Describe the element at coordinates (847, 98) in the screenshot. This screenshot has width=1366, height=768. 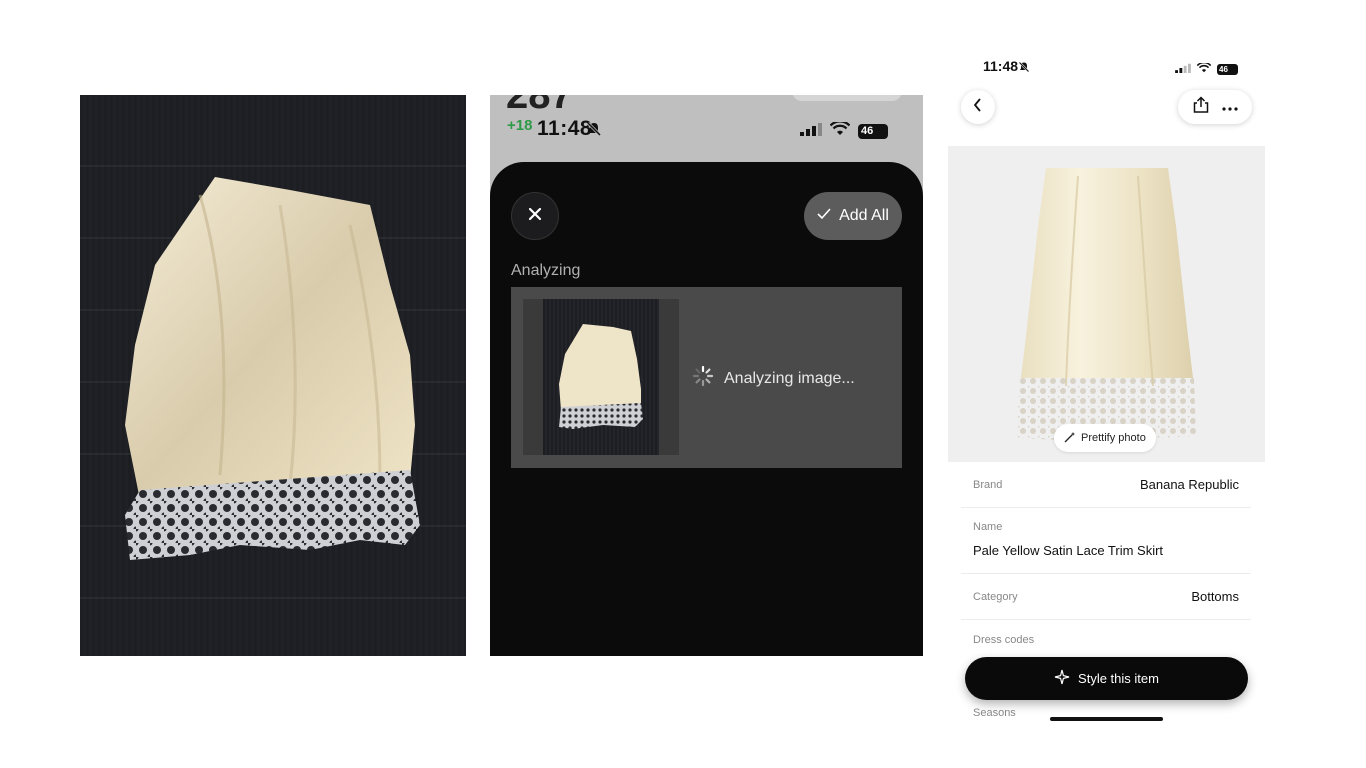
I see `background-pill` at that location.